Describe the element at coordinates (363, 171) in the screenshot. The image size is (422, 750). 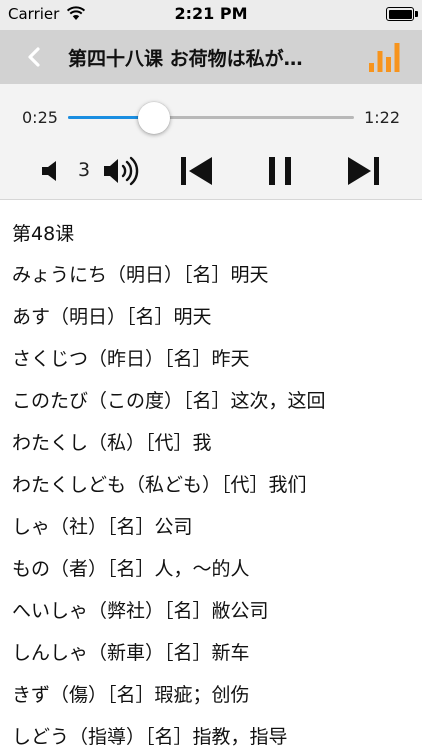
I see `next-track-icon` at that location.